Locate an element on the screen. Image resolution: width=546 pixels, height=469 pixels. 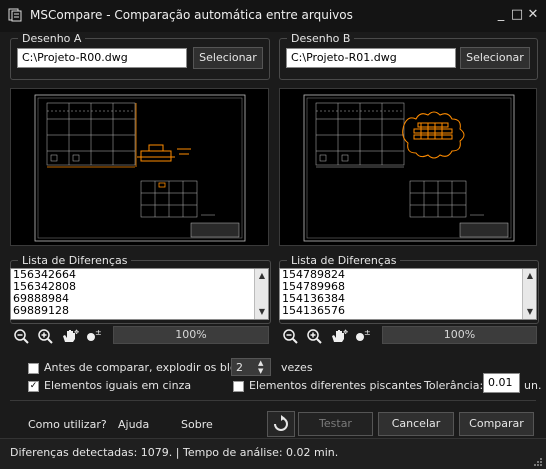
refresh-icon is located at coordinates (281, 423).